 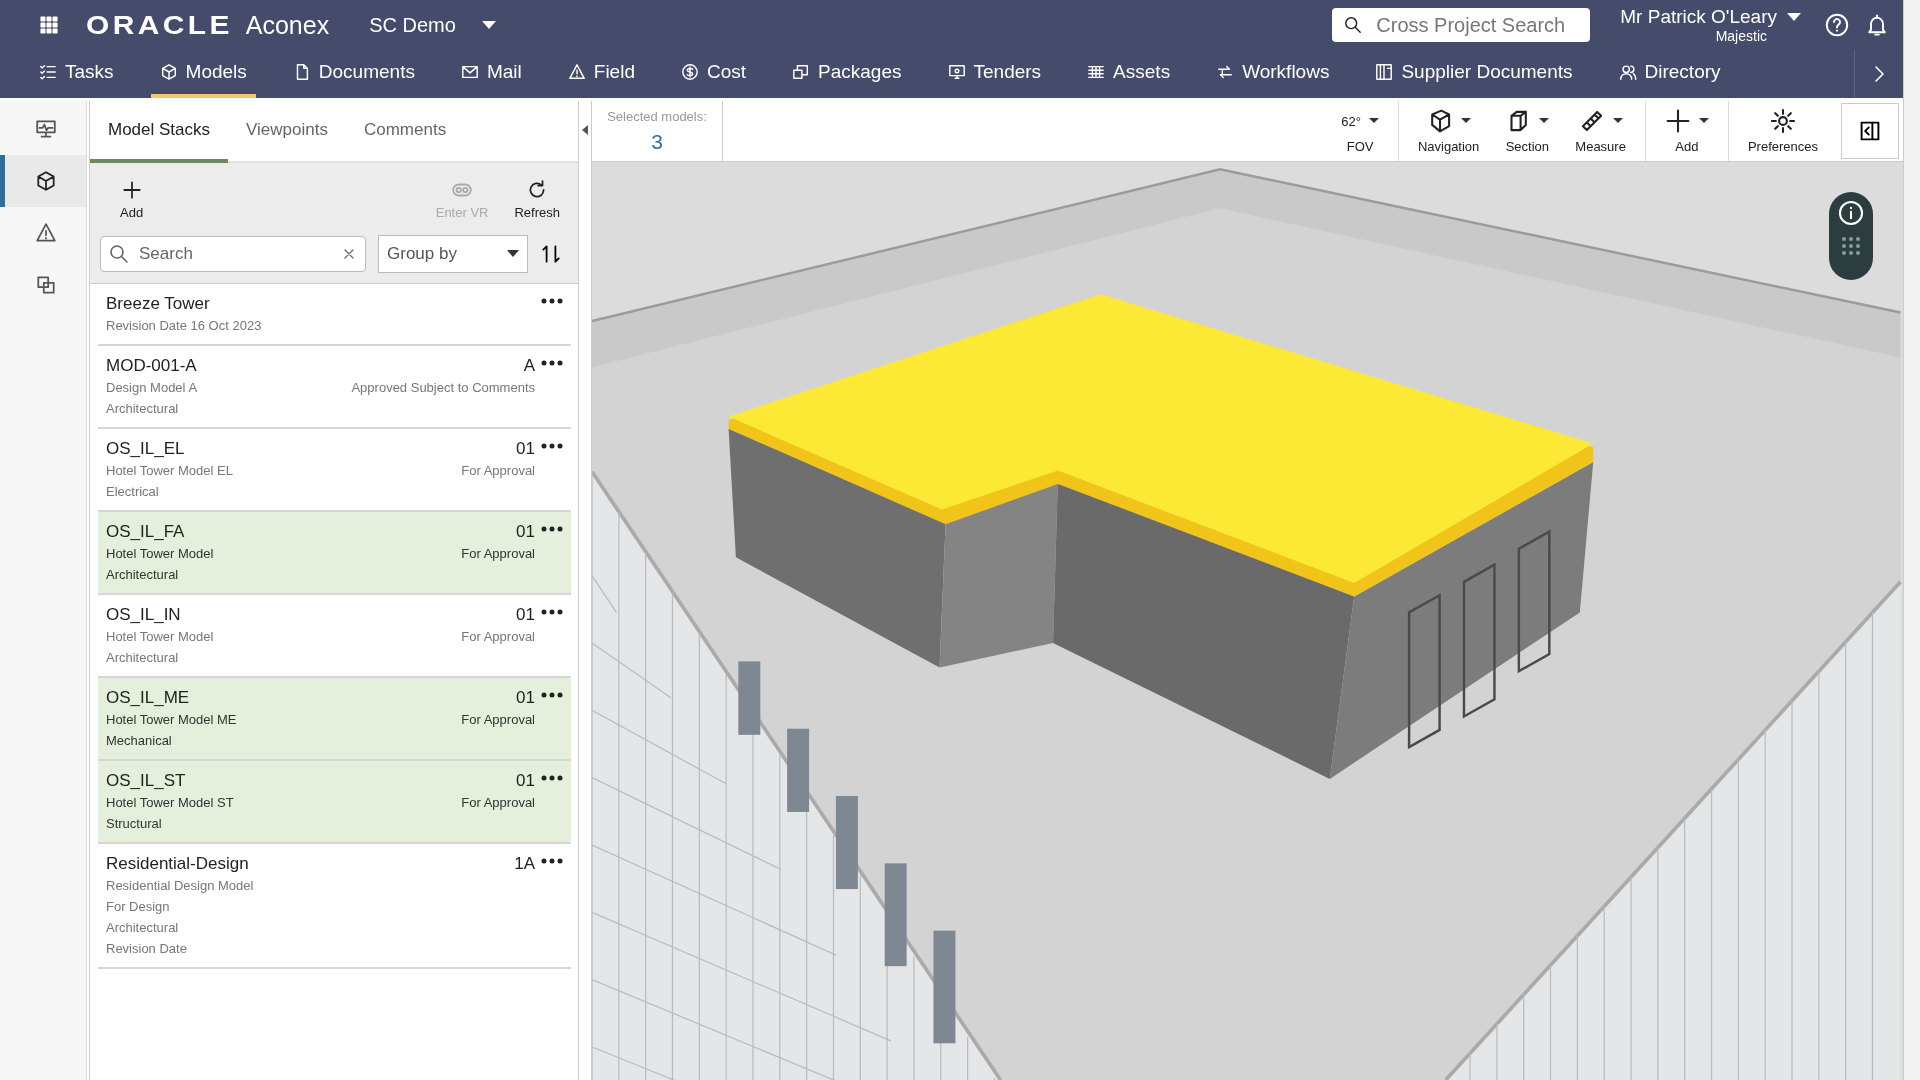 I want to click on model-description: Revision Date 16 Oct 2023, so click(x=184, y=326).